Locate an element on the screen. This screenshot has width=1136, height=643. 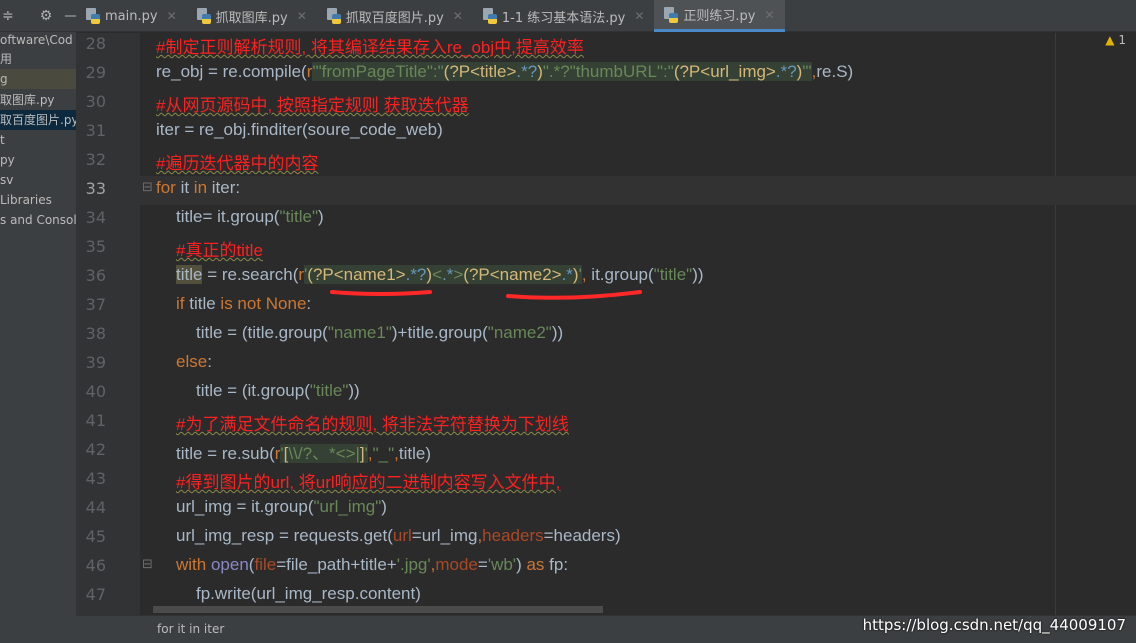
underline-name2 is located at coordinates (574, 295).